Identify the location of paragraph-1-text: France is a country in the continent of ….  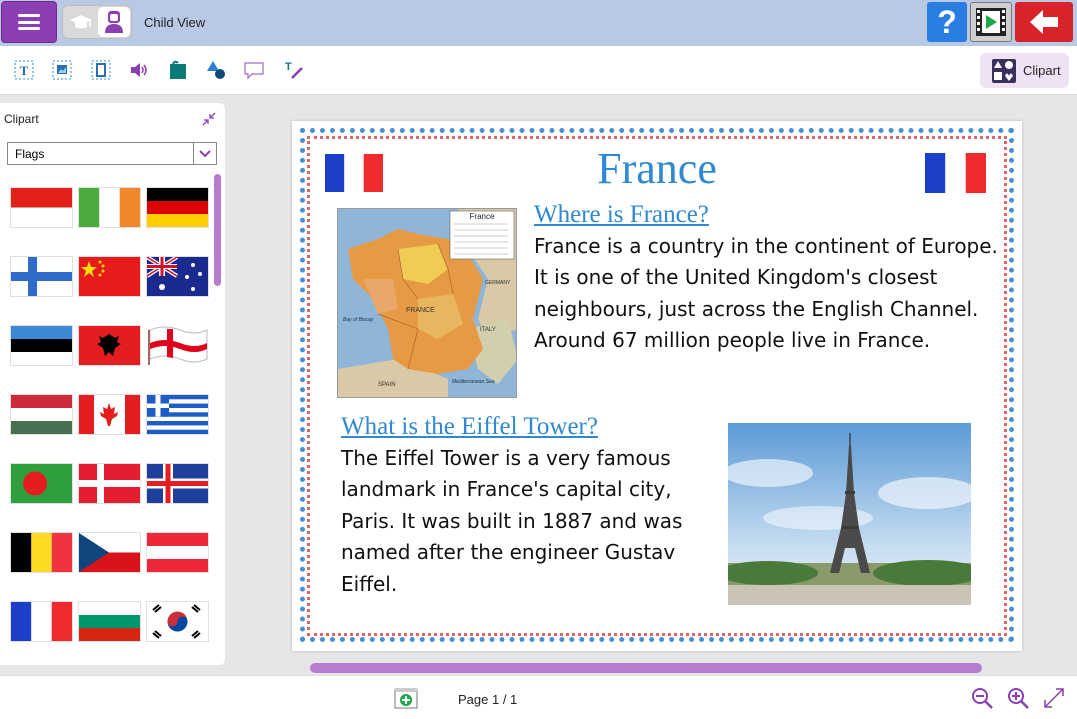
(766, 277).